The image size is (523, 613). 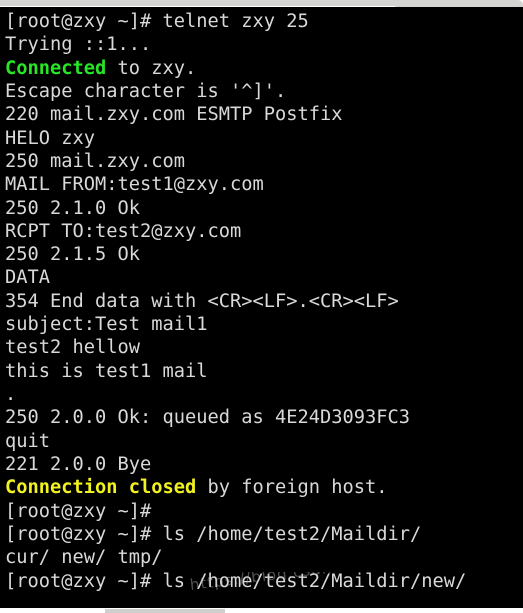 I want to click on terminal-line-segment: [root@zxy ~]# ls /home/test2/Maildir/, so click(x=213, y=534).